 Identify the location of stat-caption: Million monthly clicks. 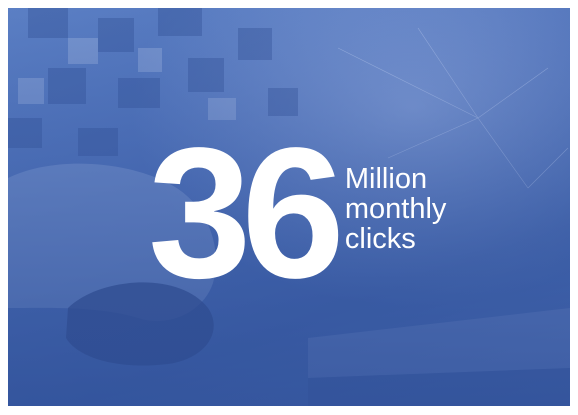
(396, 209).